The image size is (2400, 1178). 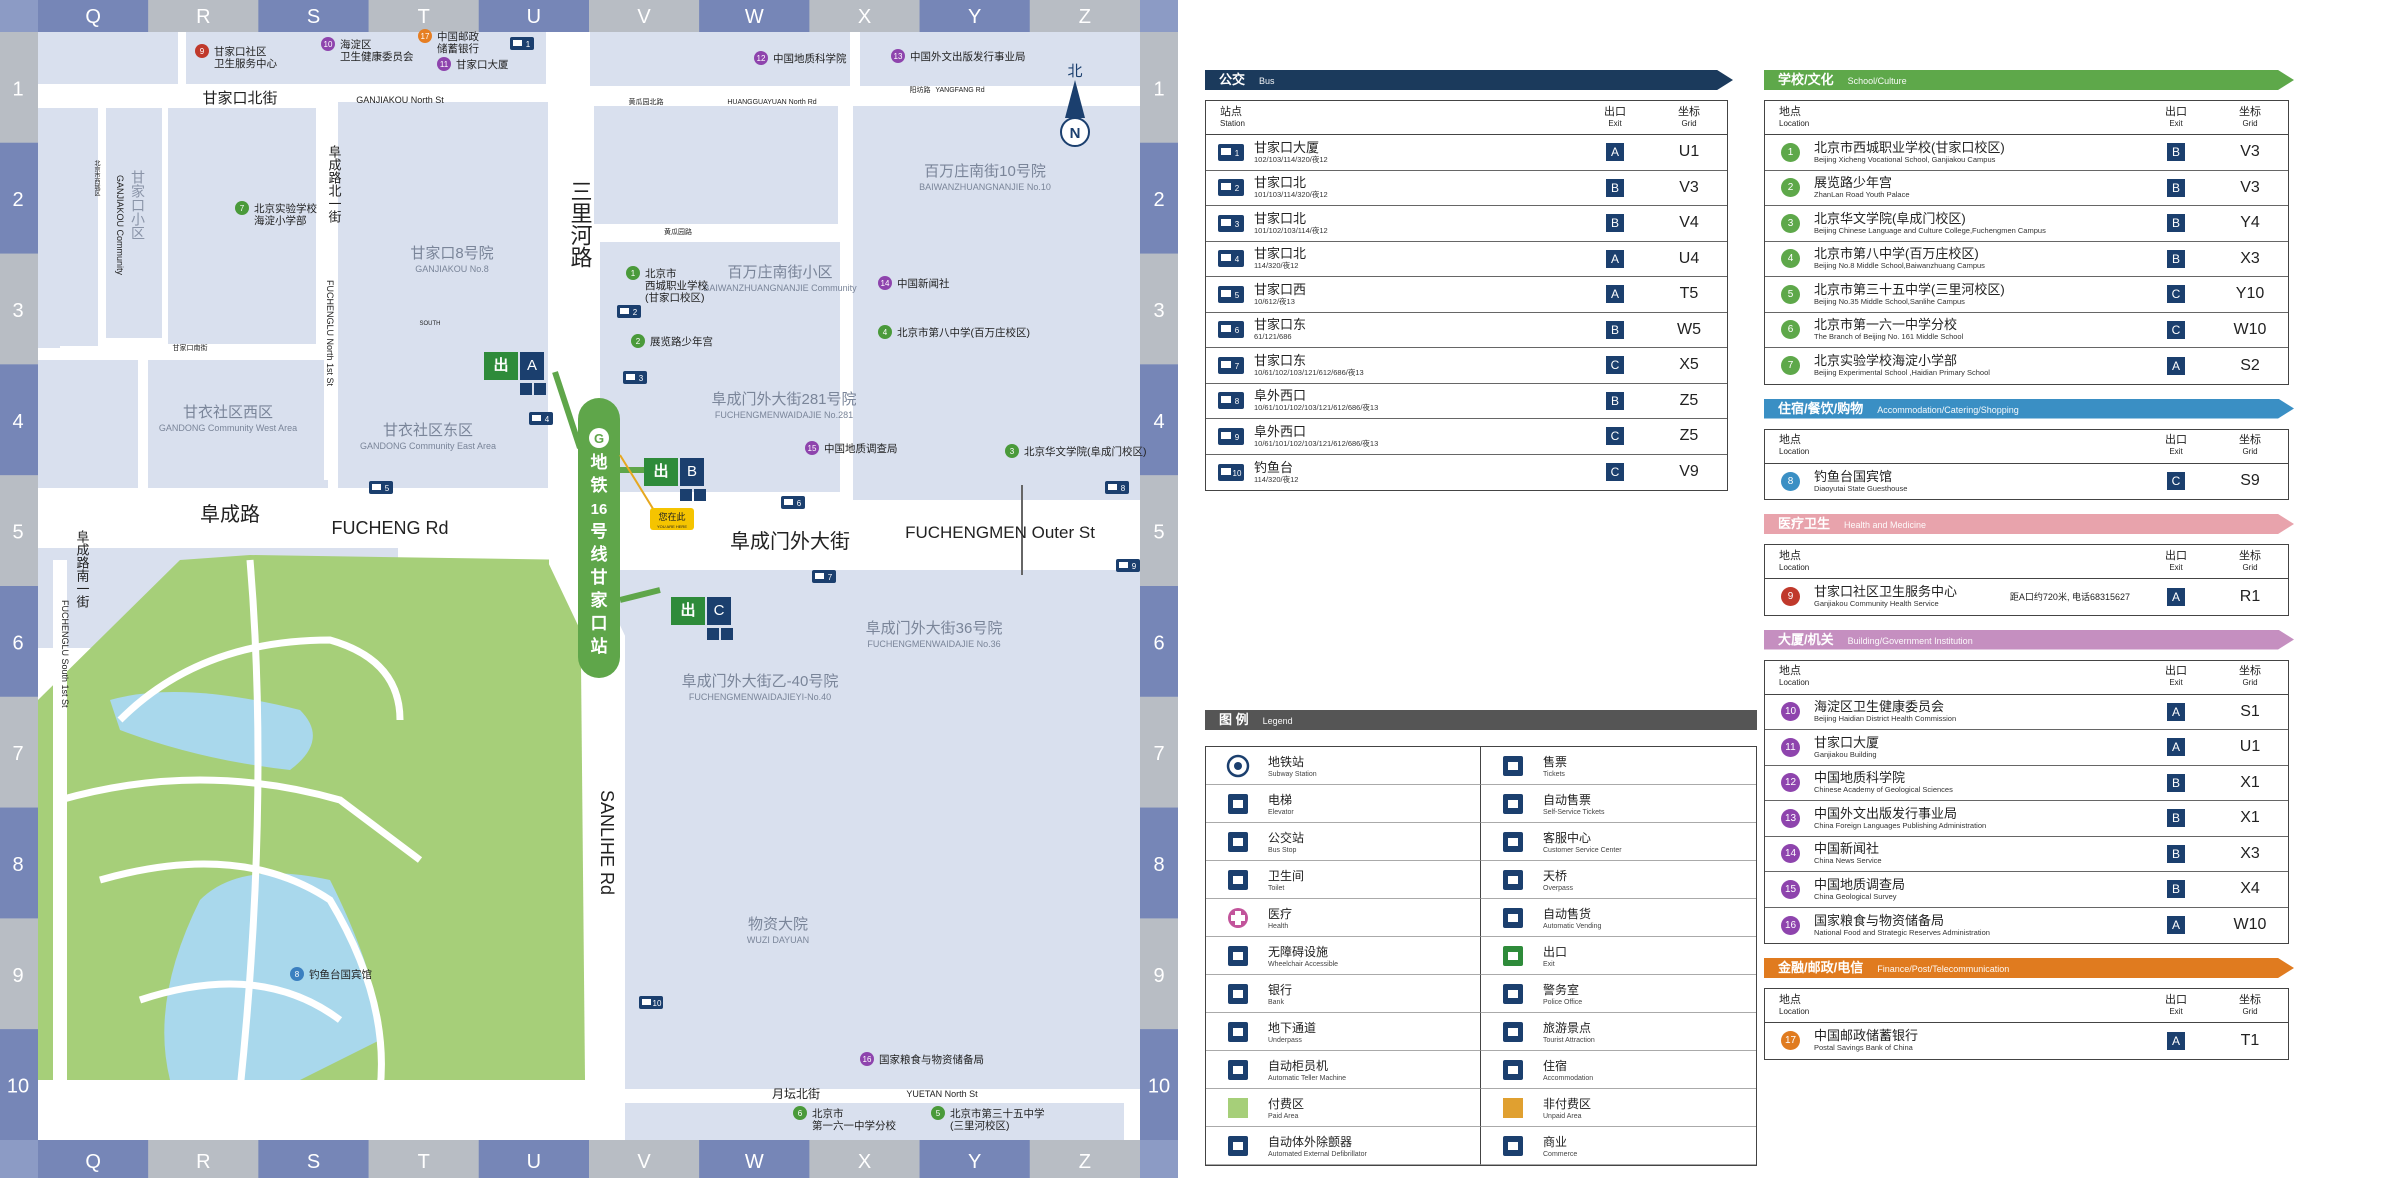 What do you see at coordinates (661, 273) in the screenshot?
I see `poi-label: 北京市` at bounding box center [661, 273].